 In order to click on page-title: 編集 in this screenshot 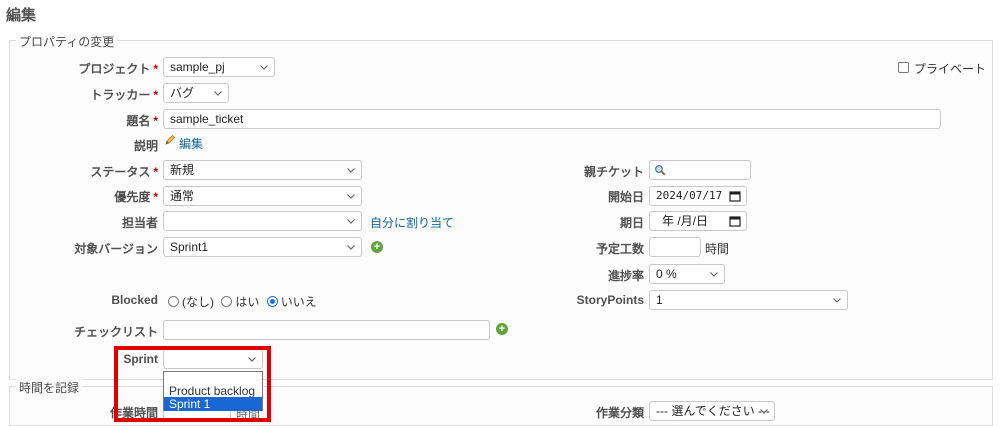, I will do `click(21, 15)`.